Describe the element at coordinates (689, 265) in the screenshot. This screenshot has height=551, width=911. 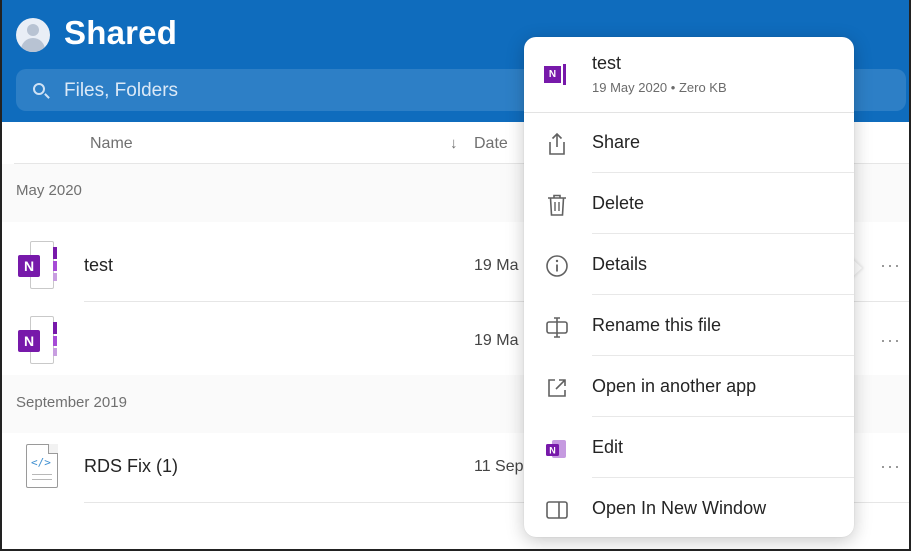
I see `menu-item-details: Details` at that location.